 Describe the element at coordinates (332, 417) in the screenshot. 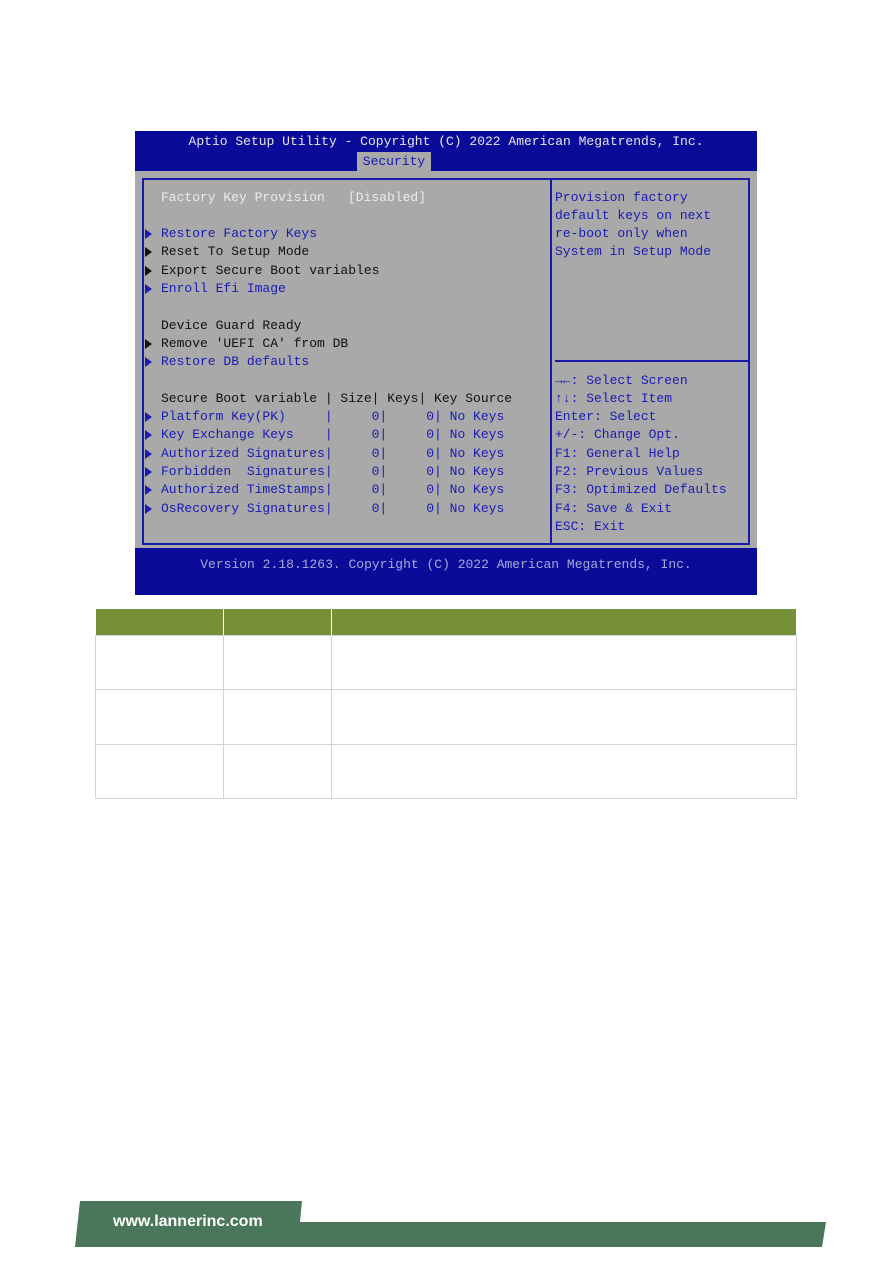

I see `variable-row: Platform Key(PK) | 0| 0| No Keys` at that location.